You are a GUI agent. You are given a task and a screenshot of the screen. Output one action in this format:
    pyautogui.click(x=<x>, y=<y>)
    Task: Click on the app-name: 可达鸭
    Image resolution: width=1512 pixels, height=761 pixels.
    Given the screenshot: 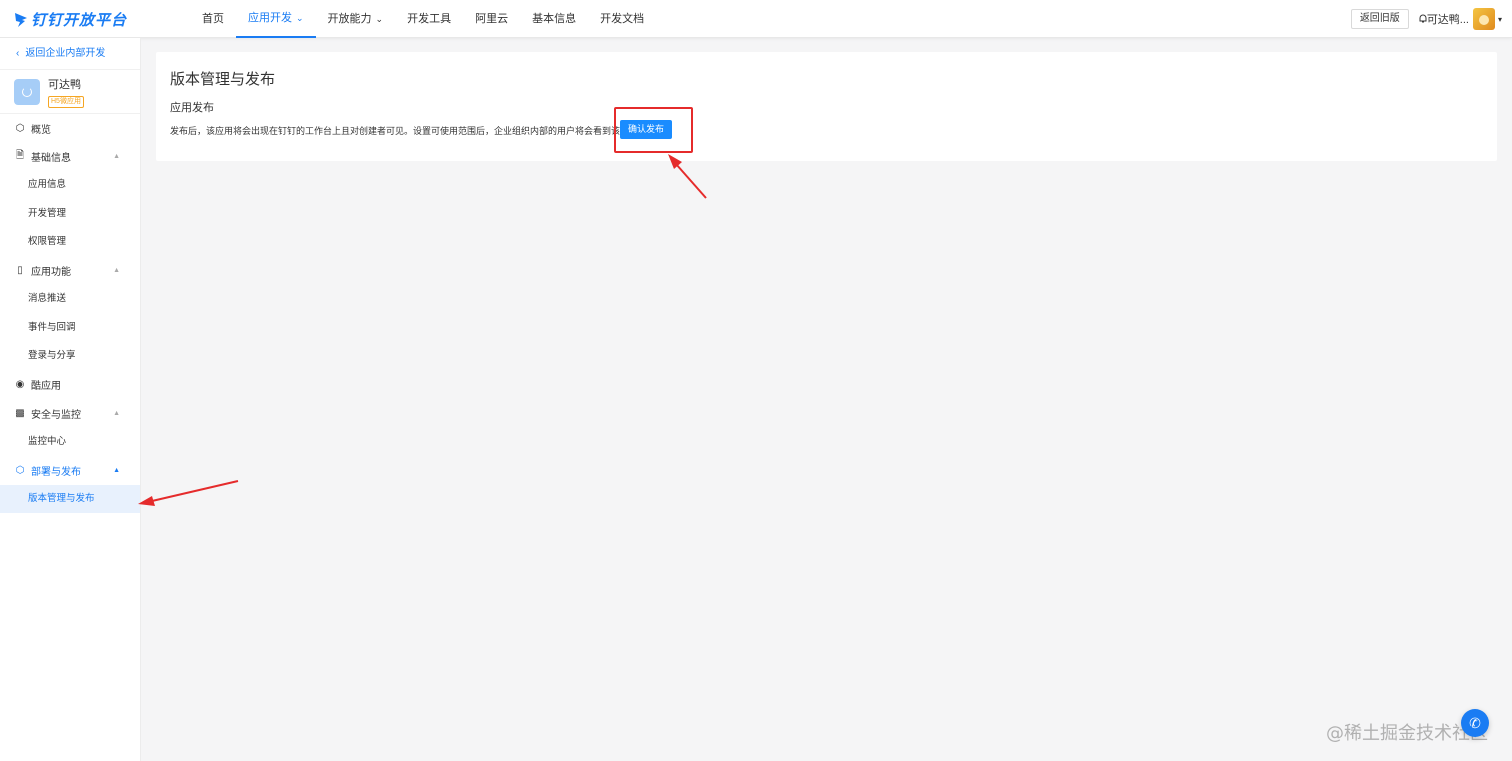 What is the action you would take?
    pyautogui.click(x=64, y=84)
    